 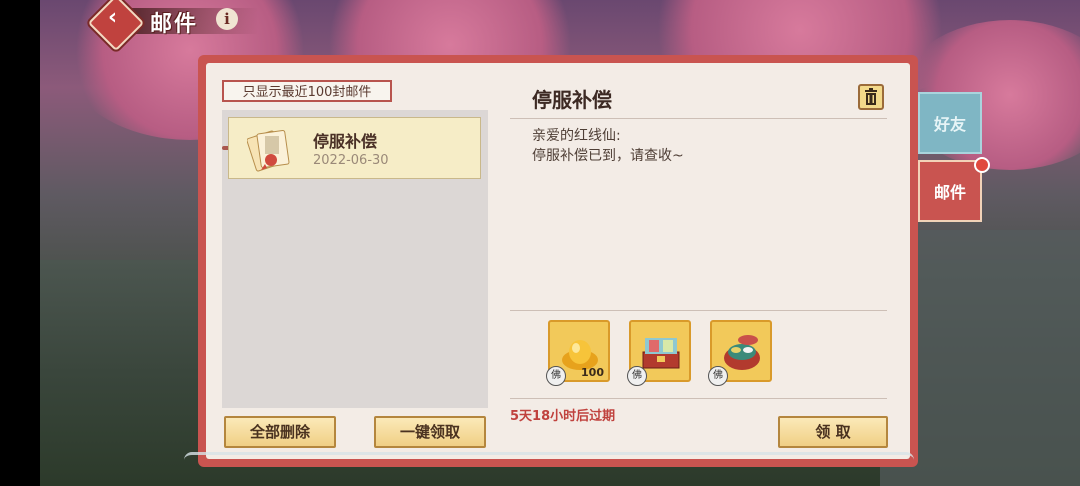 What do you see at coordinates (345, 141) in the screenshot?
I see `mail-item-title: 停服补偿` at bounding box center [345, 141].